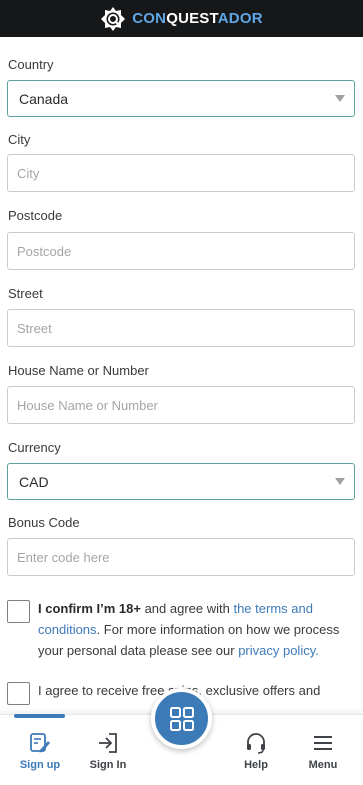  What do you see at coordinates (187, 608) in the screenshot?
I see `age-consent-text-1: and agree with` at bounding box center [187, 608].